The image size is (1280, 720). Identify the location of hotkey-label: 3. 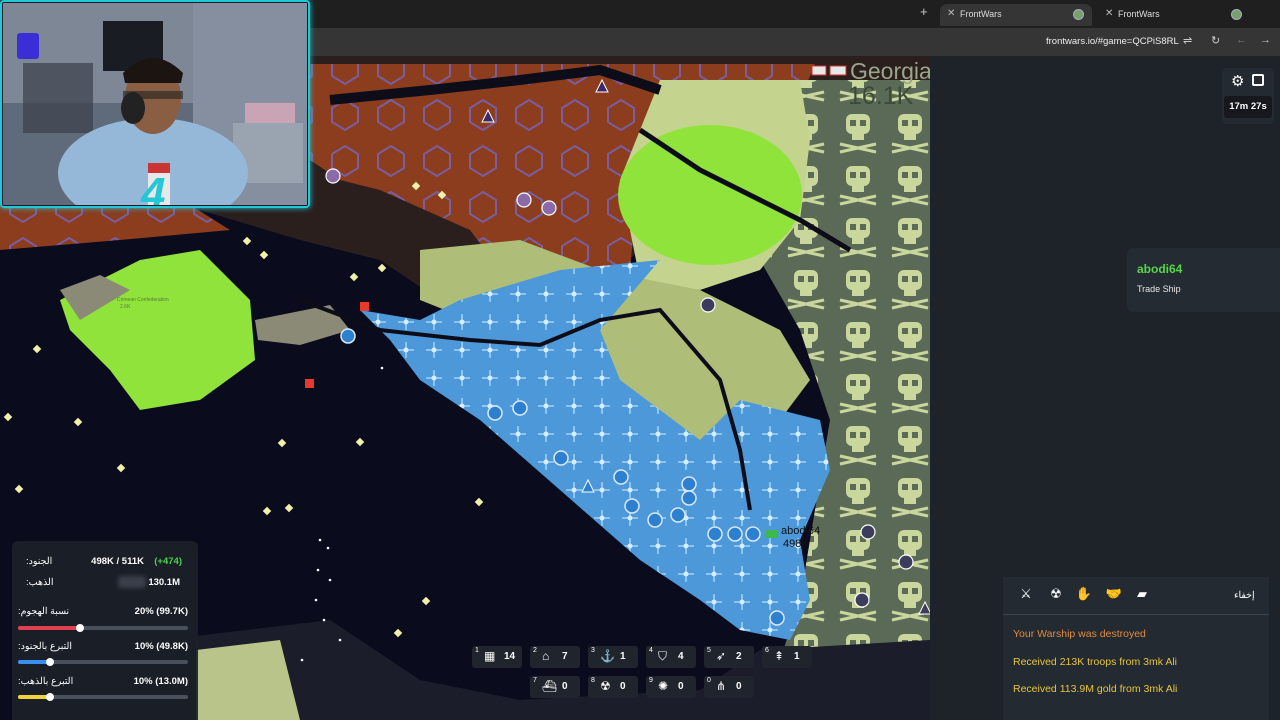
(593, 650).